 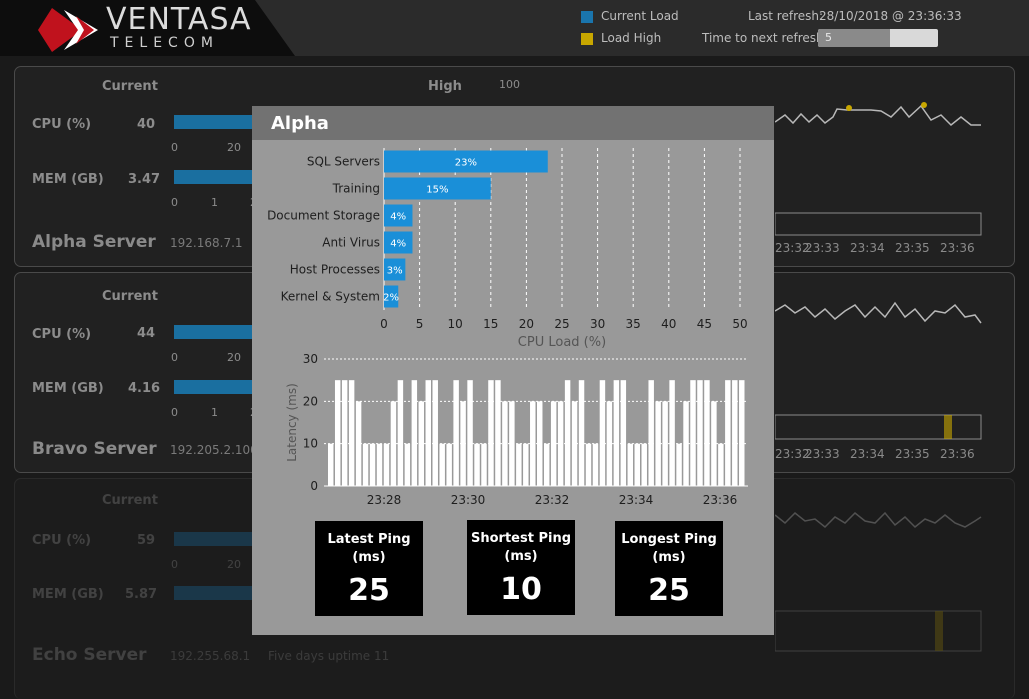 What do you see at coordinates (369, 568) in the screenshot?
I see `latest-ping-card: Latest Ping (ms) 25` at bounding box center [369, 568].